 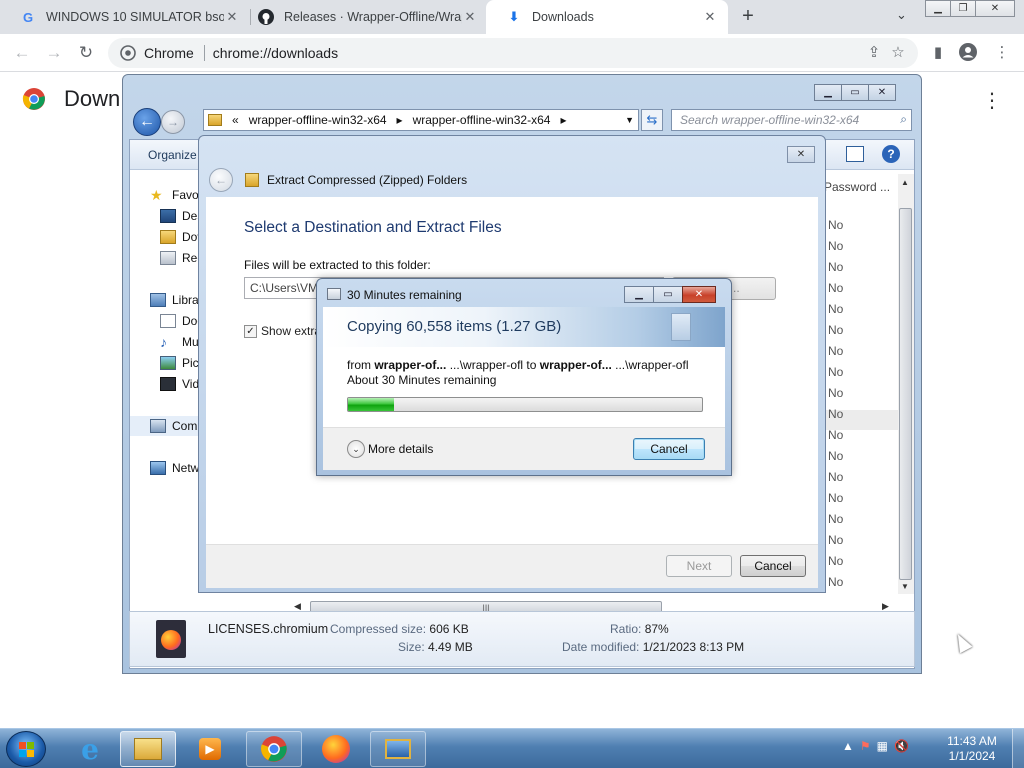 What do you see at coordinates (874, 52) in the screenshot?
I see `share-icon: ⇪` at bounding box center [874, 52].